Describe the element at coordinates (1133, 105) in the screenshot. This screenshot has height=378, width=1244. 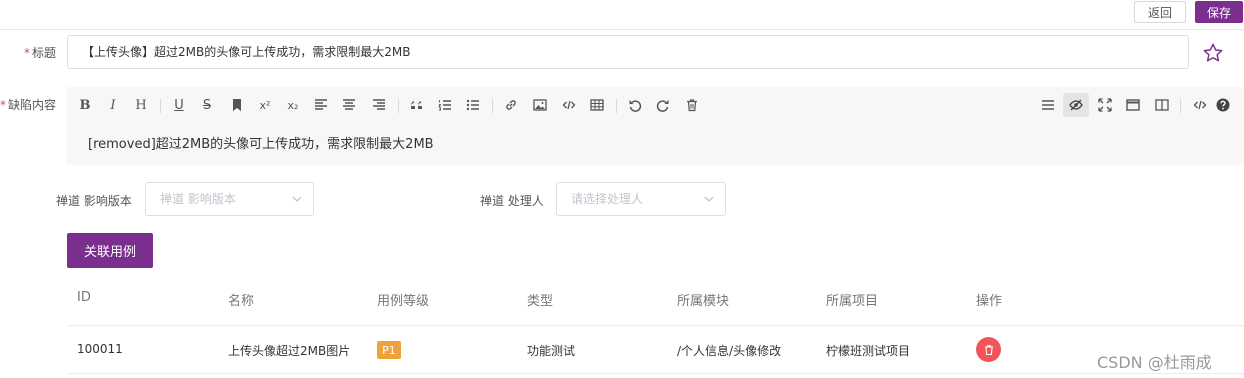
I see `window-icon` at that location.